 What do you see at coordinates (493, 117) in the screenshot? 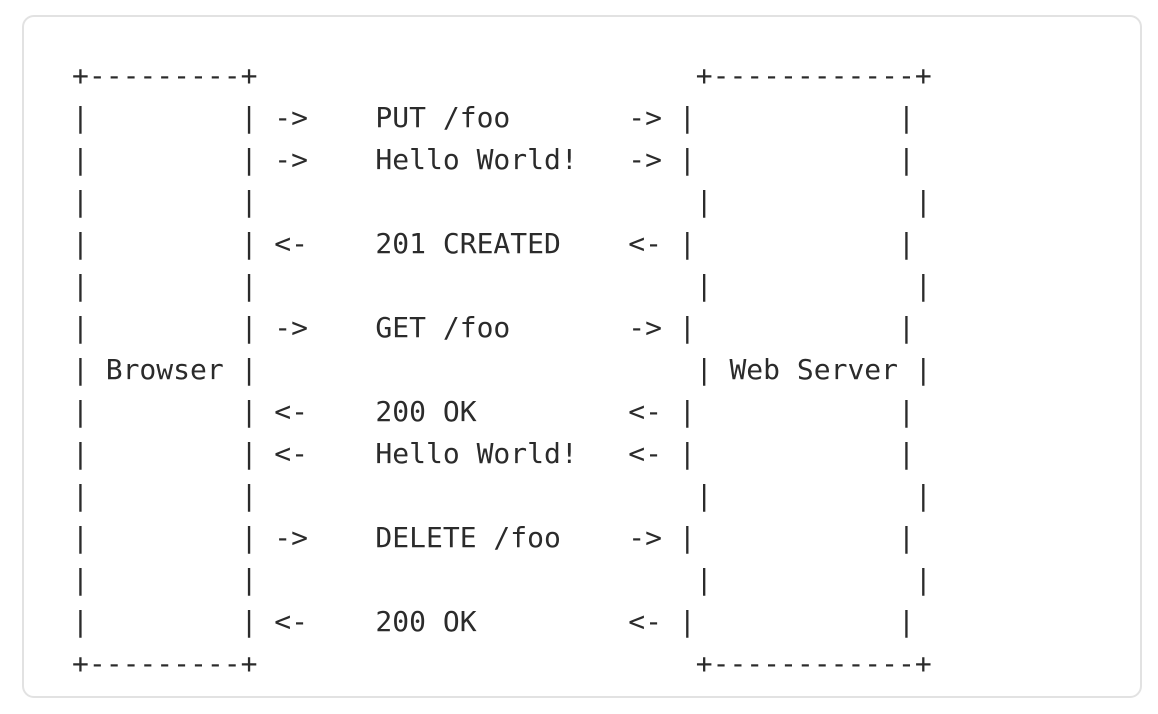
I see `diagram-line-put-request: | | -> PUT /foo -> | |` at bounding box center [493, 117].